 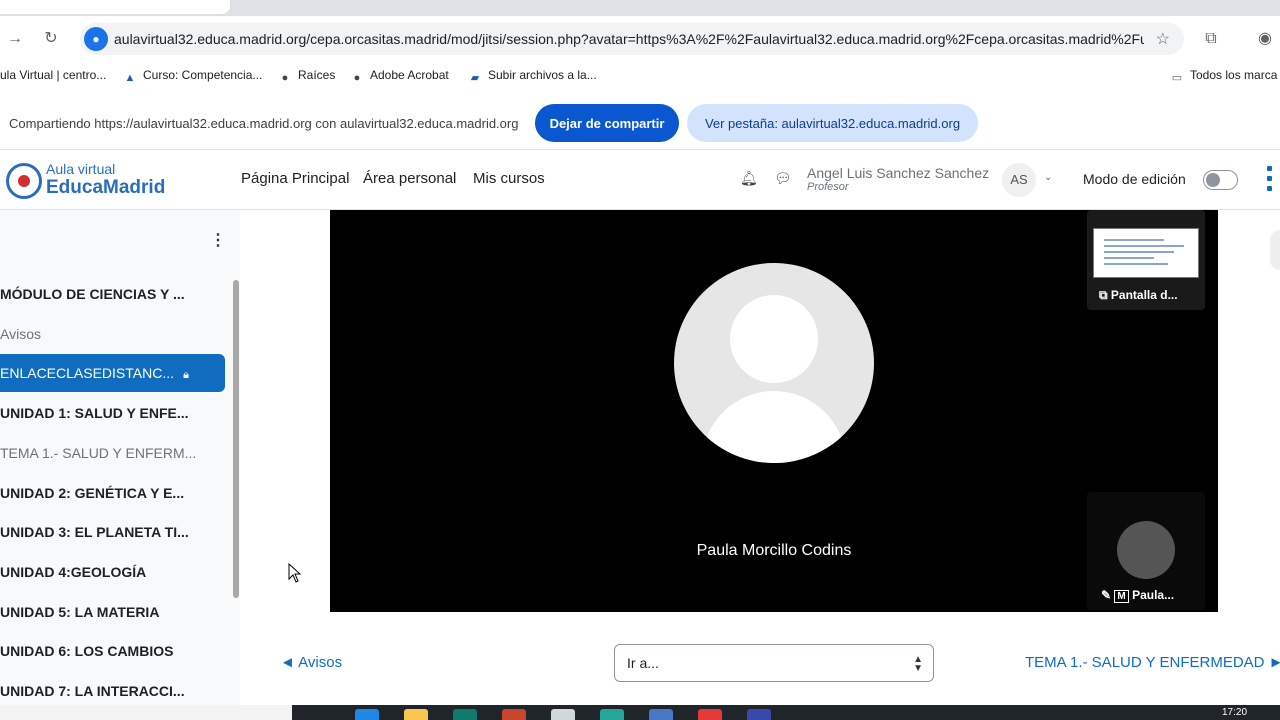 I want to click on microphone-muted-icon: ✎, so click(x=1108, y=595).